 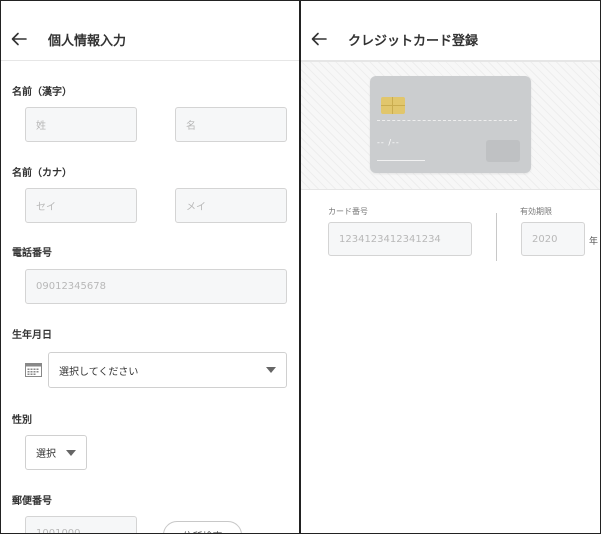 What do you see at coordinates (46, 454) in the screenshot?
I see `gender-select-value: 選択` at bounding box center [46, 454].